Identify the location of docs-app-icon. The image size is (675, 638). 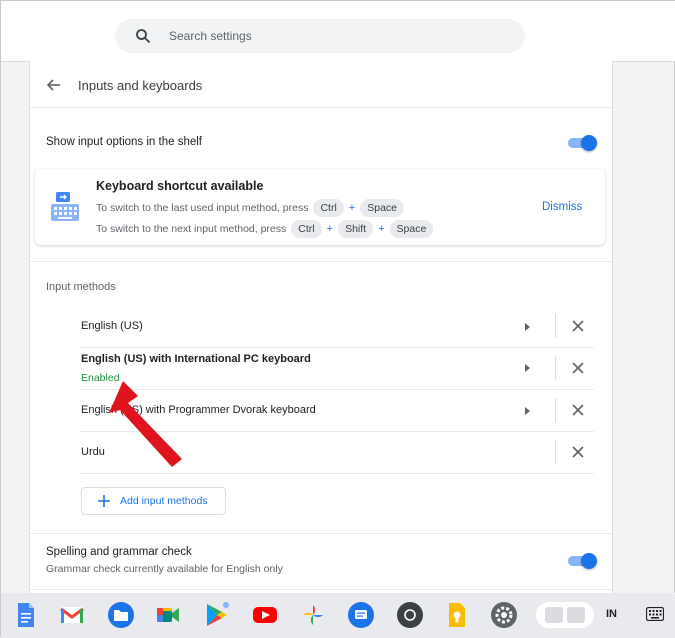
(25, 615).